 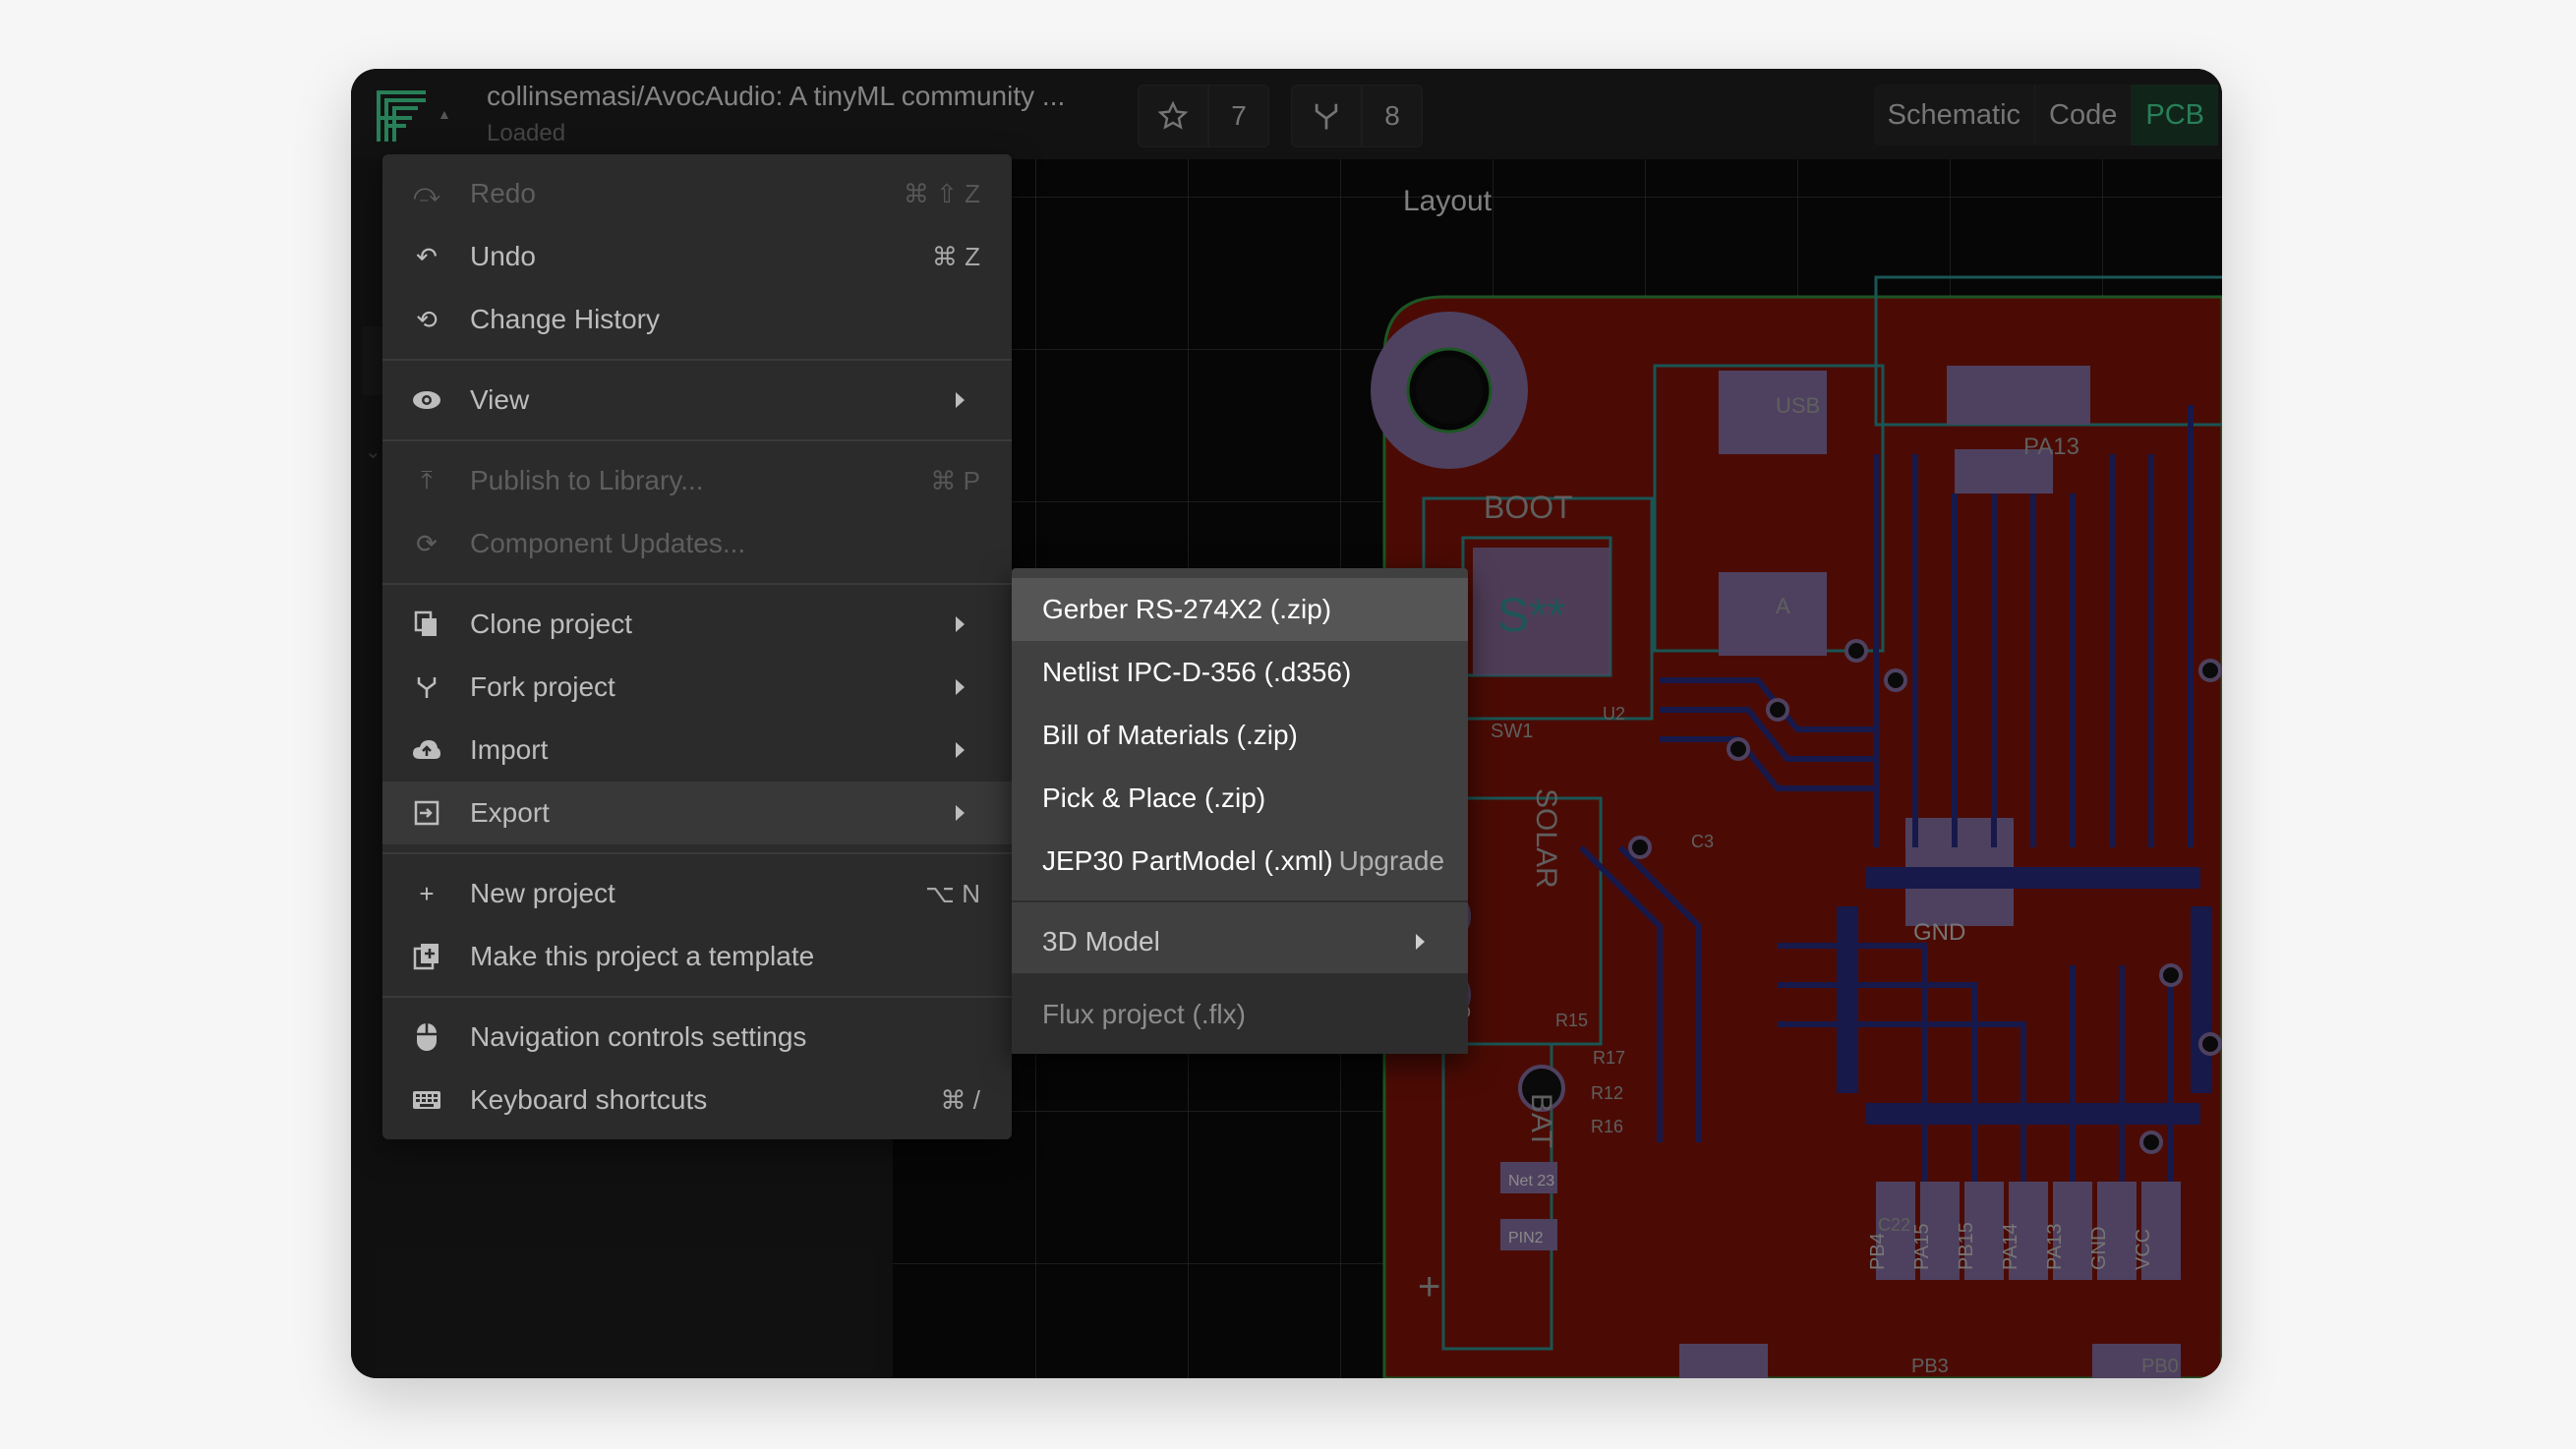 What do you see at coordinates (426, 813) in the screenshot?
I see `export-icon` at bounding box center [426, 813].